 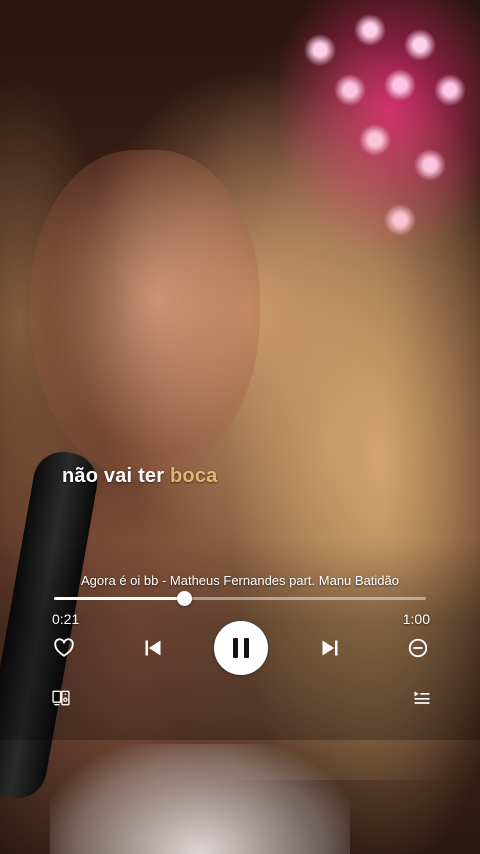 I want to click on progress-fill, so click(x=119, y=598).